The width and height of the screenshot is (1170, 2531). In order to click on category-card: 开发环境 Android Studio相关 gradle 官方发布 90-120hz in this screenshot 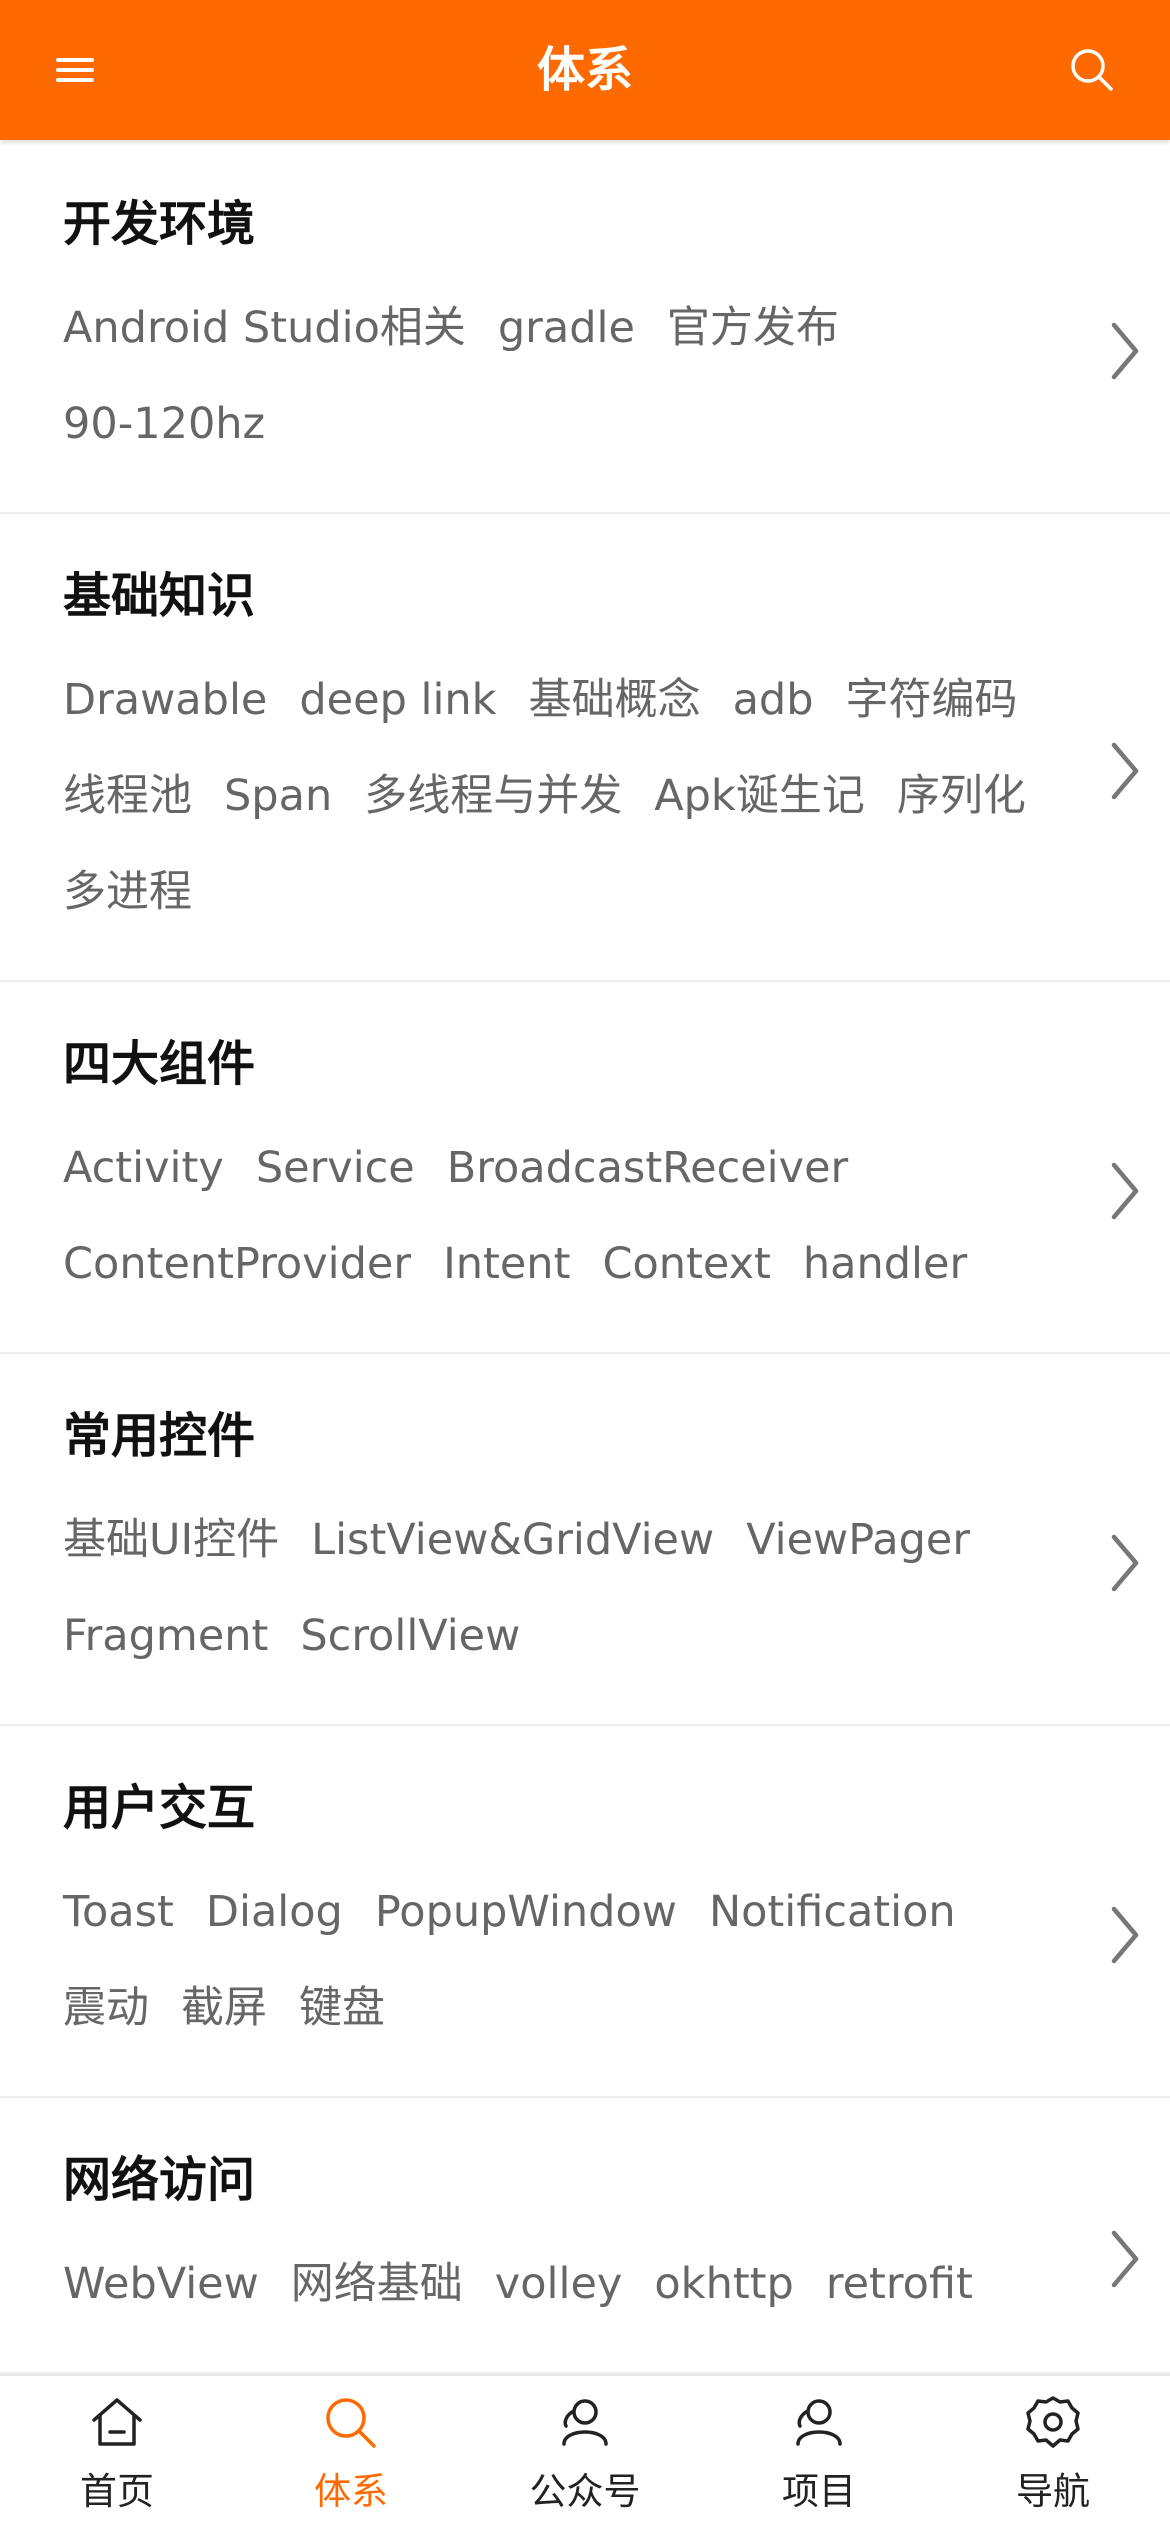, I will do `click(585, 328)`.